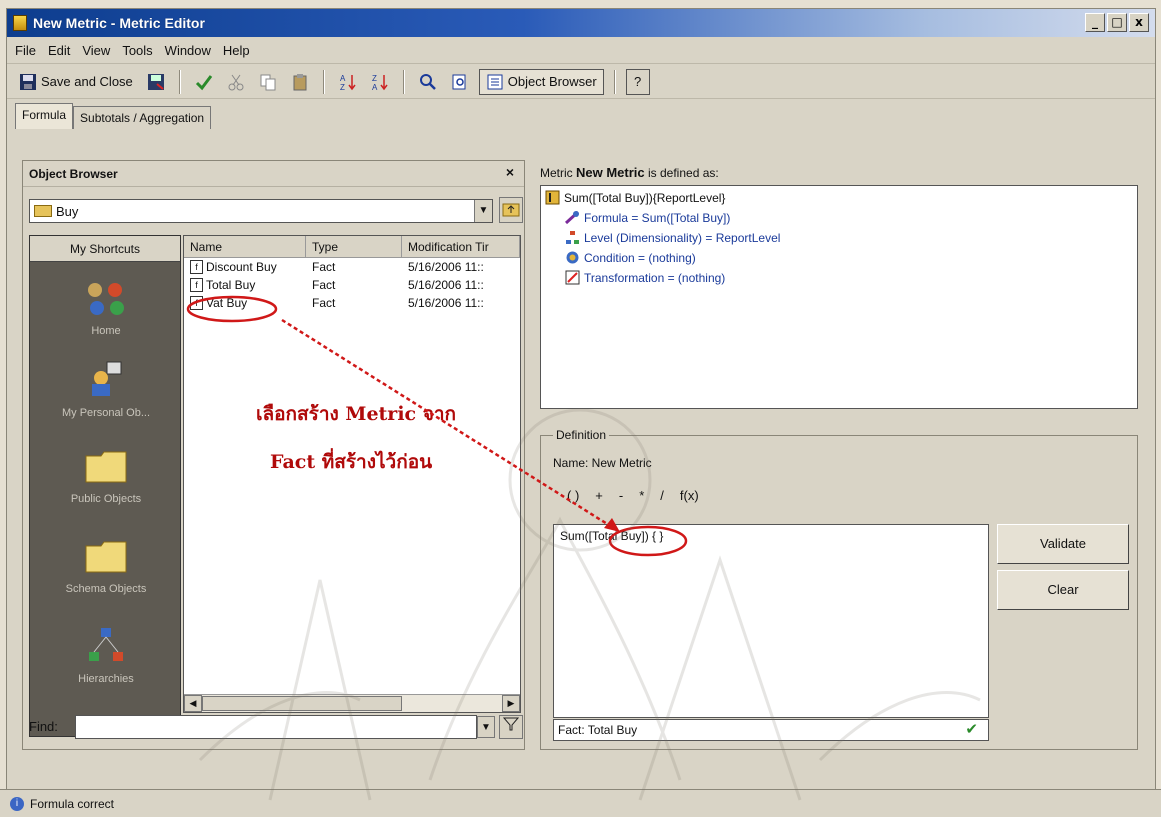 The width and height of the screenshot is (1161, 817). Describe the element at coordinates (1117, 22) in the screenshot. I see `maximize-button: □` at that location.